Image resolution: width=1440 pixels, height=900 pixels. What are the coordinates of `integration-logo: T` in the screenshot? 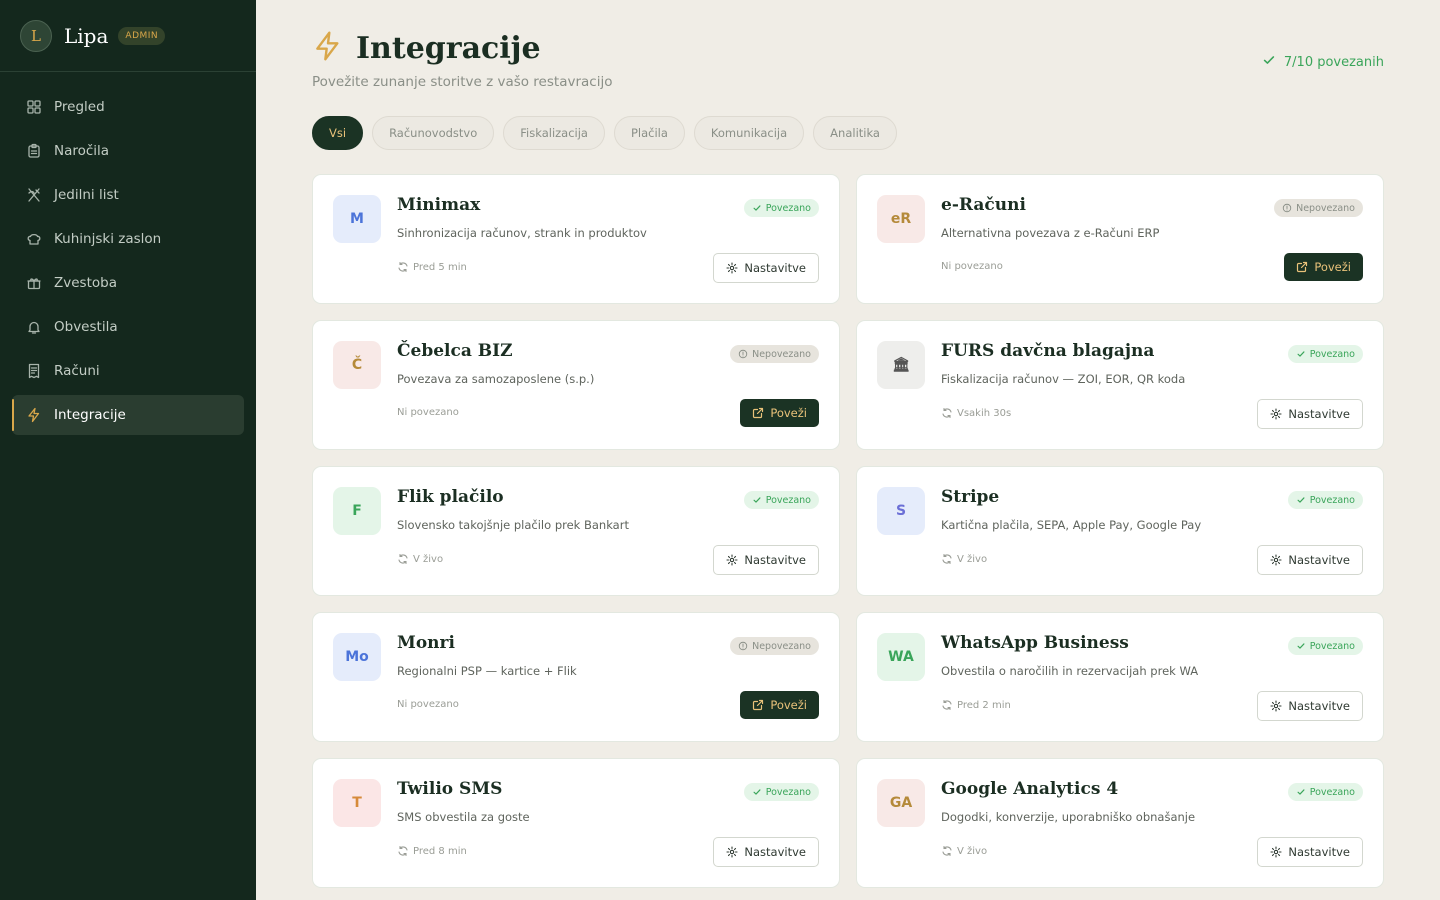 It's located at (357, 803).